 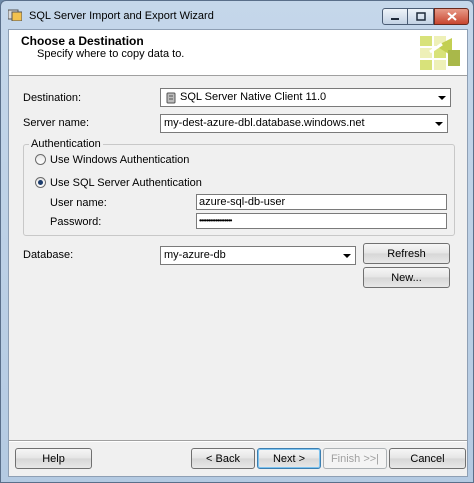 I want to click on password-value: ••••••••••••••••••, so click(x=215, y=220).